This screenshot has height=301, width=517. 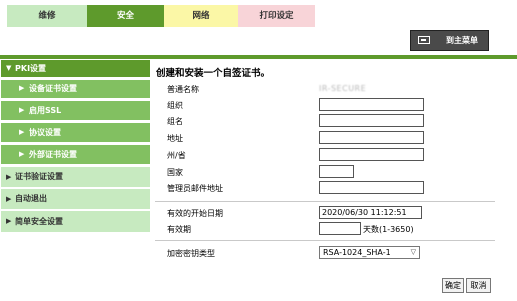 I want to click on validity-days-field, so click(x=340, y=228).